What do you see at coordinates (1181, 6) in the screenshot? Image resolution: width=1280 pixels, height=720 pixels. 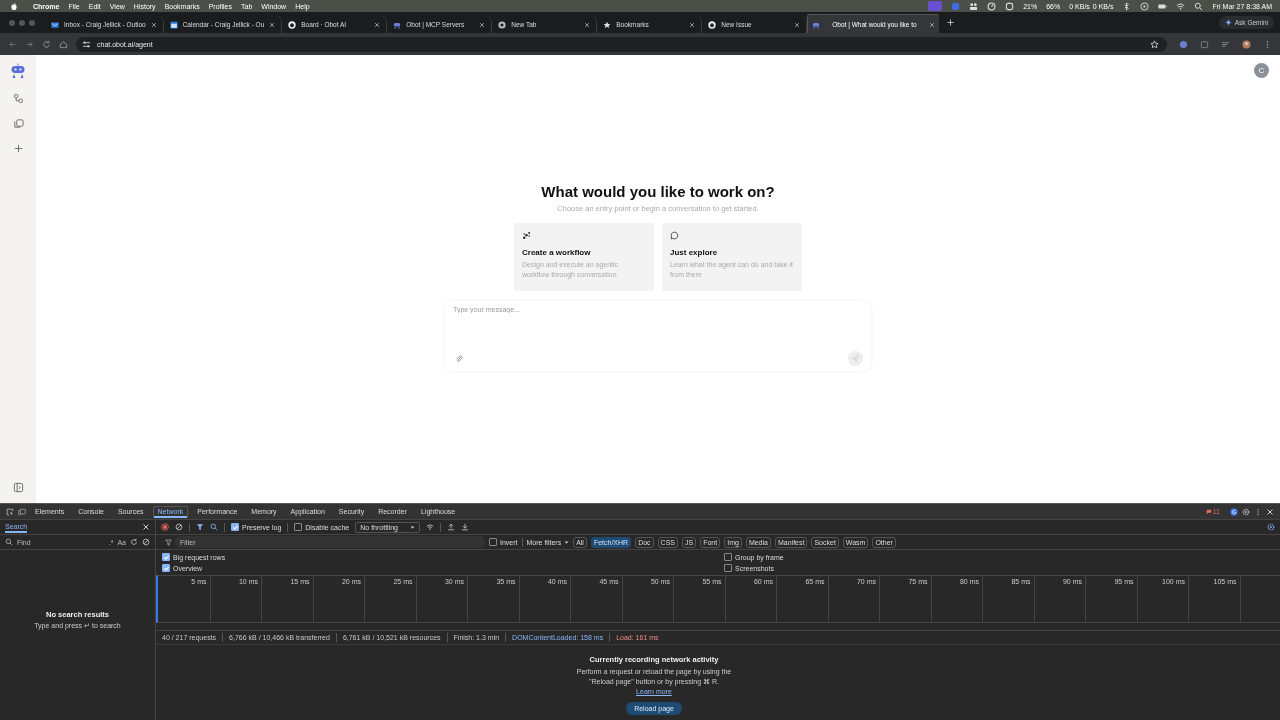 I see `wifi-icon` at bounding box center [1181, 6].